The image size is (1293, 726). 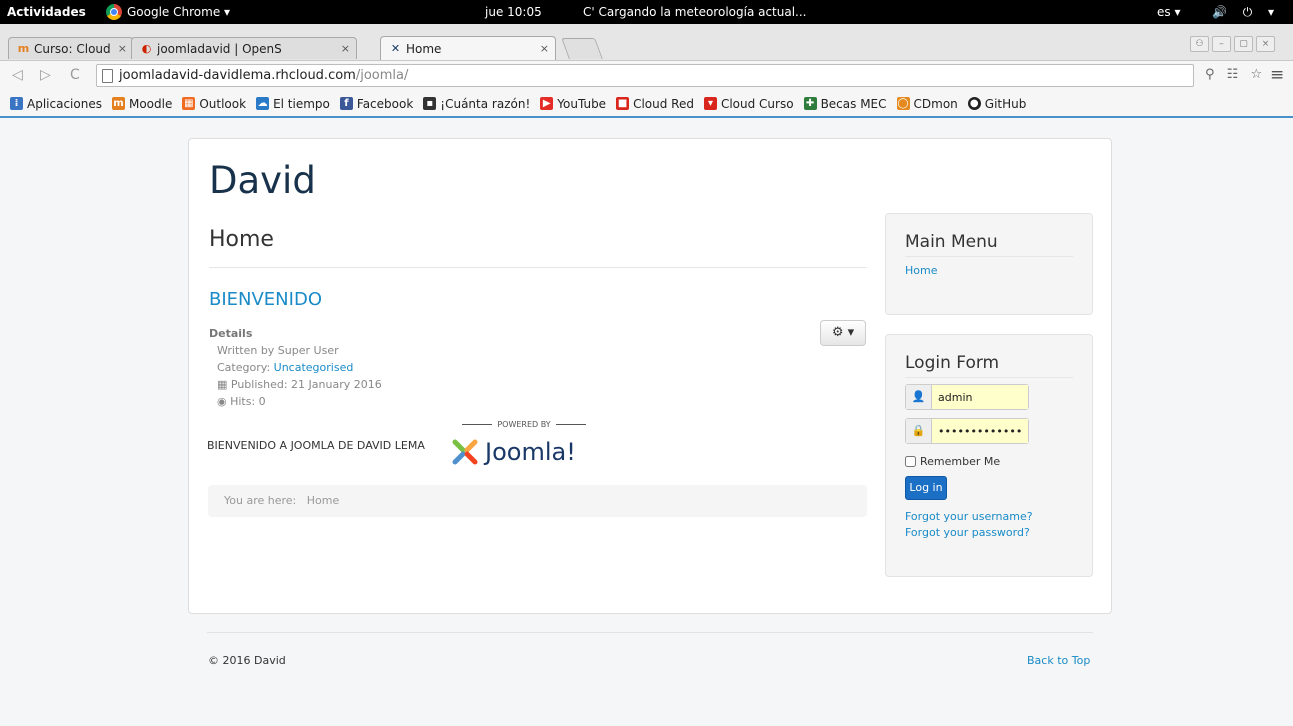 I want to click on details-label: Details, so click(x=231, y=333).